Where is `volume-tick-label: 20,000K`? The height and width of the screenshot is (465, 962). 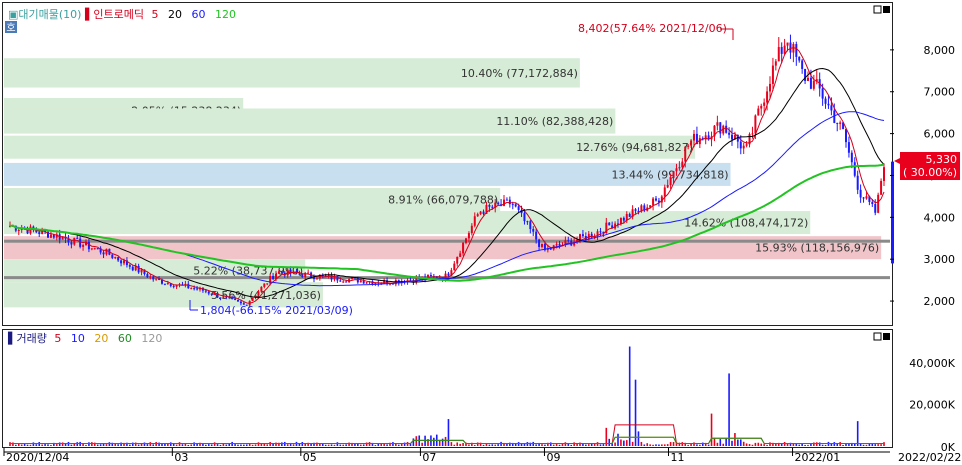
volume-tick-label: 20,000K is located at coordinates (932, 405).